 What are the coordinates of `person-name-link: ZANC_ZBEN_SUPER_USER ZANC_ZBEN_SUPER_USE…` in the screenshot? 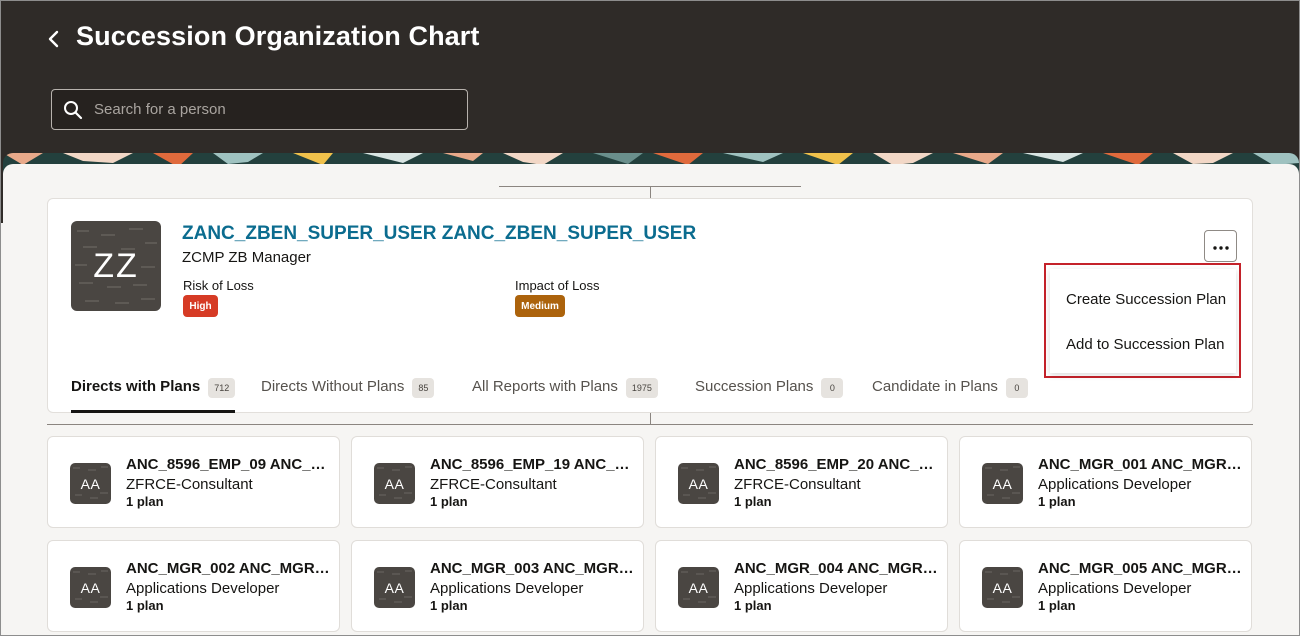 It's located at (439, 234).